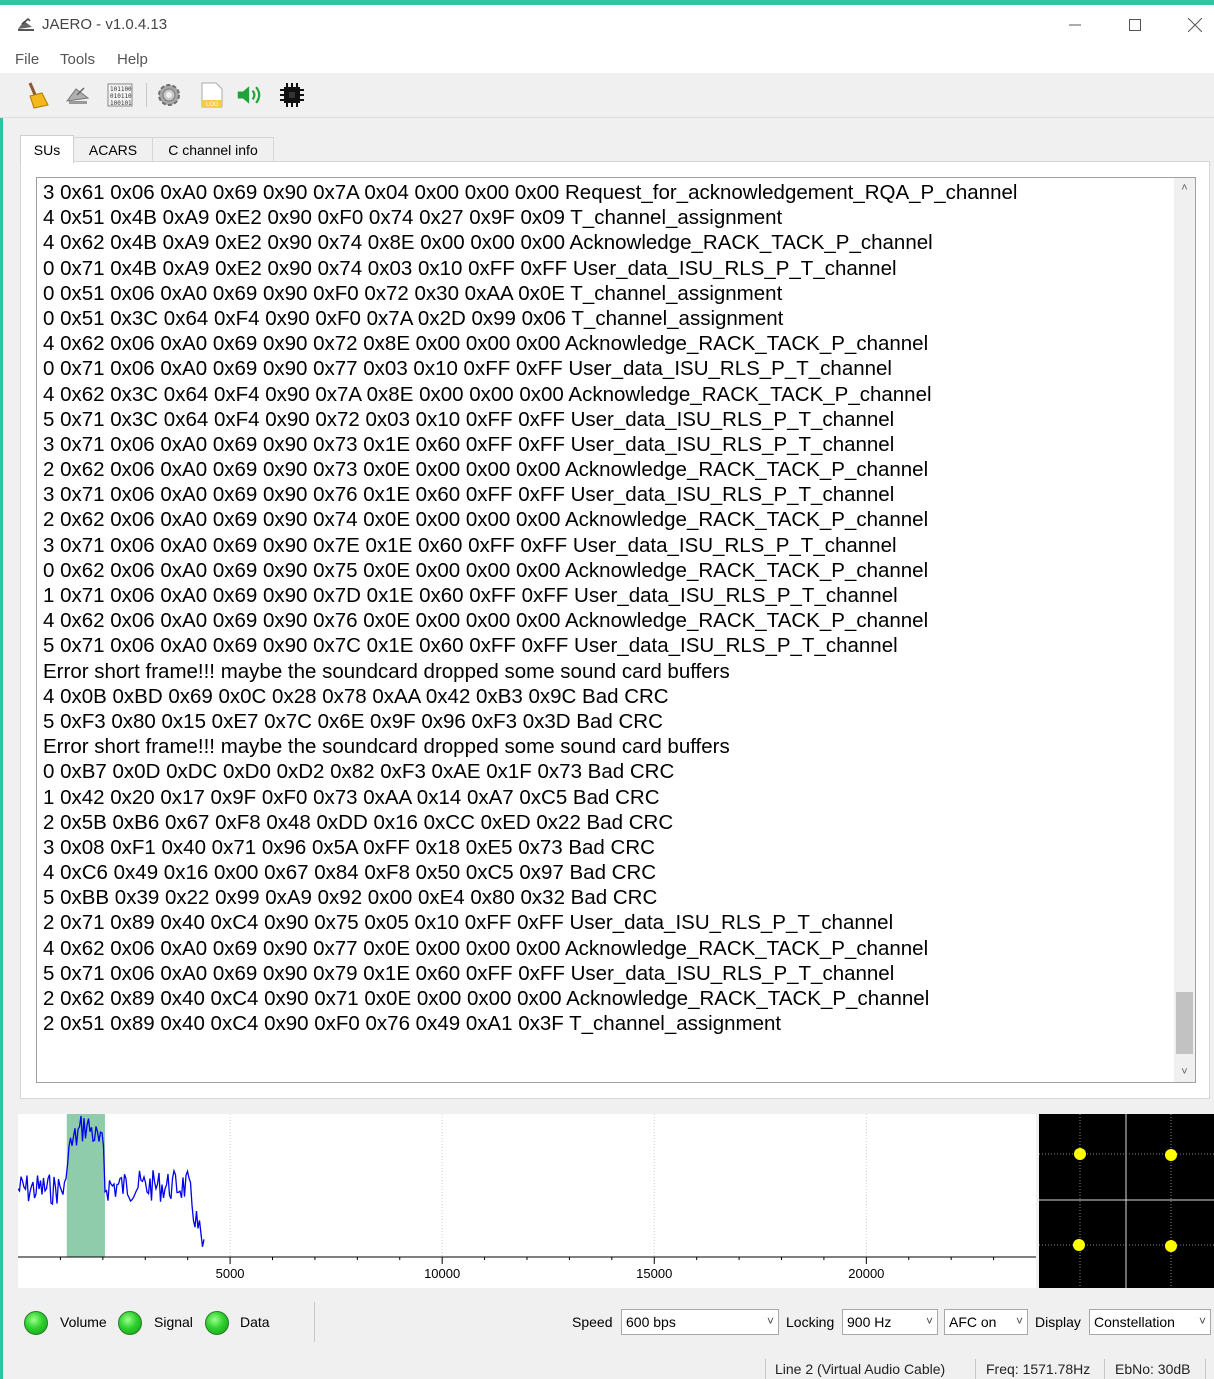  Describe the element at coordinates (36, 1323) in the screenshot. I see `volume-indicator-led` at that location.